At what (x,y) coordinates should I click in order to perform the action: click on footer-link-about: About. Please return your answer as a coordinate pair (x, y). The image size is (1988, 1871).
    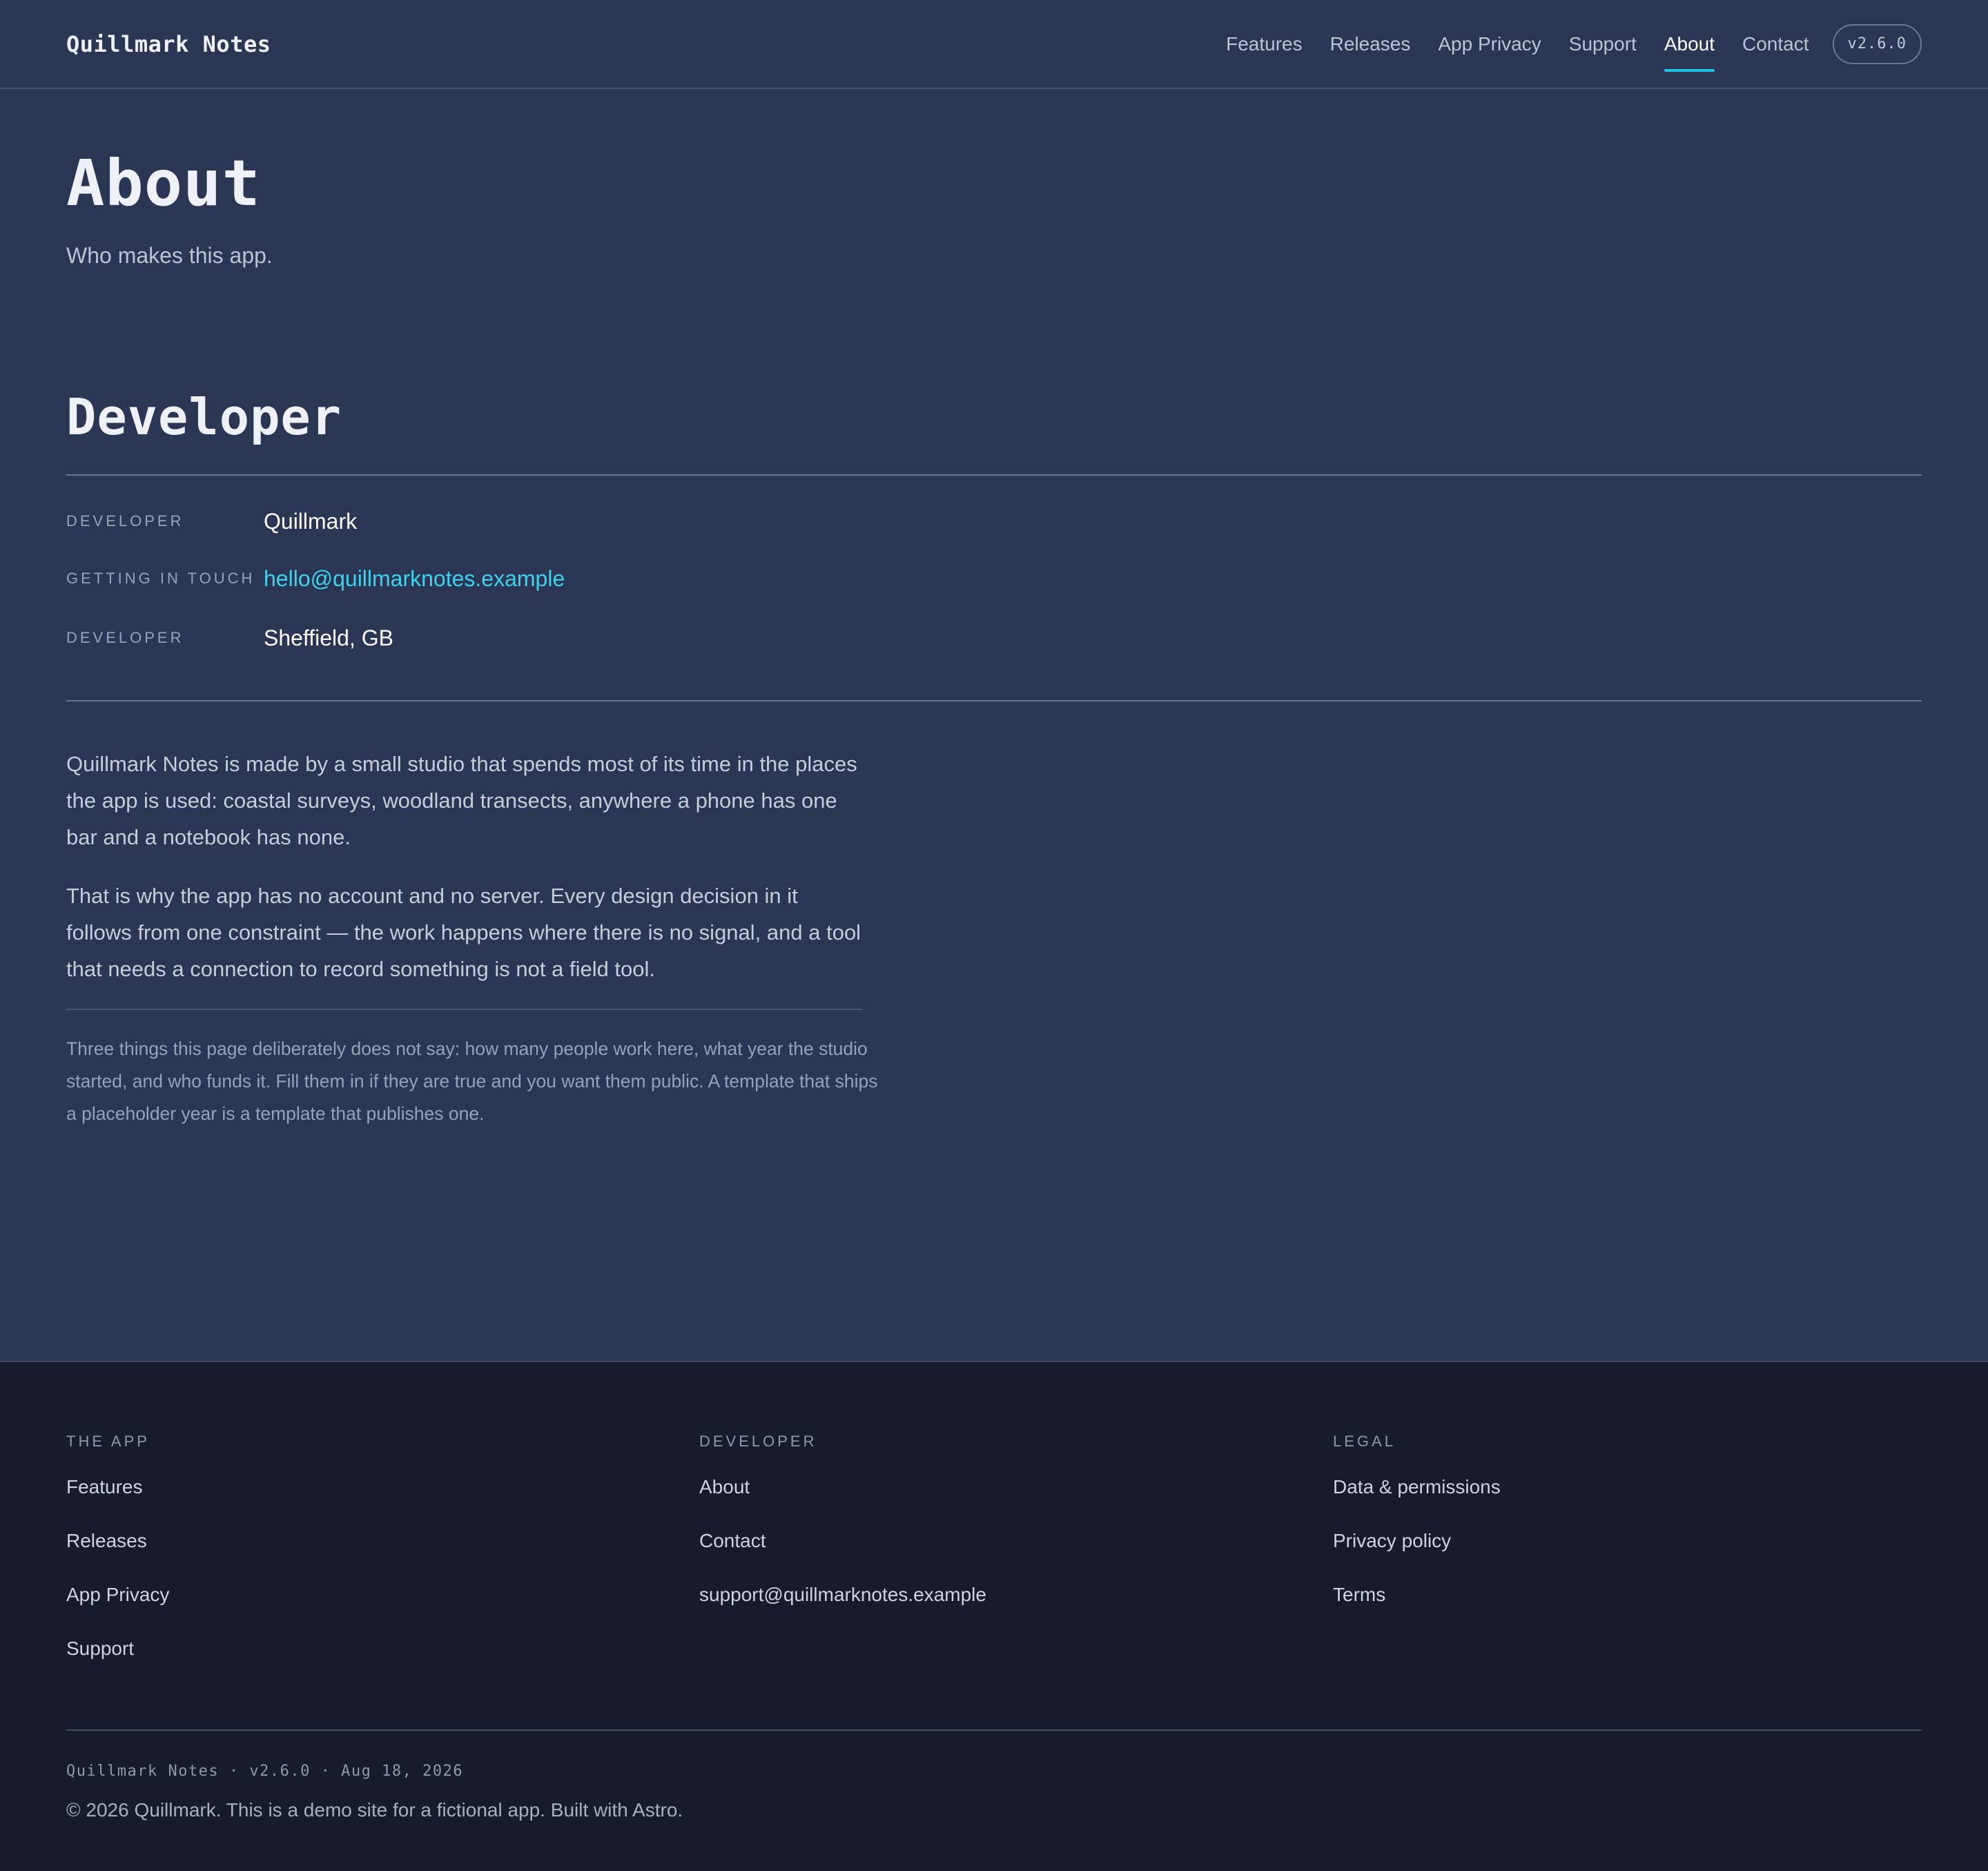
    Looking at the image, I should click on (842, 1502).